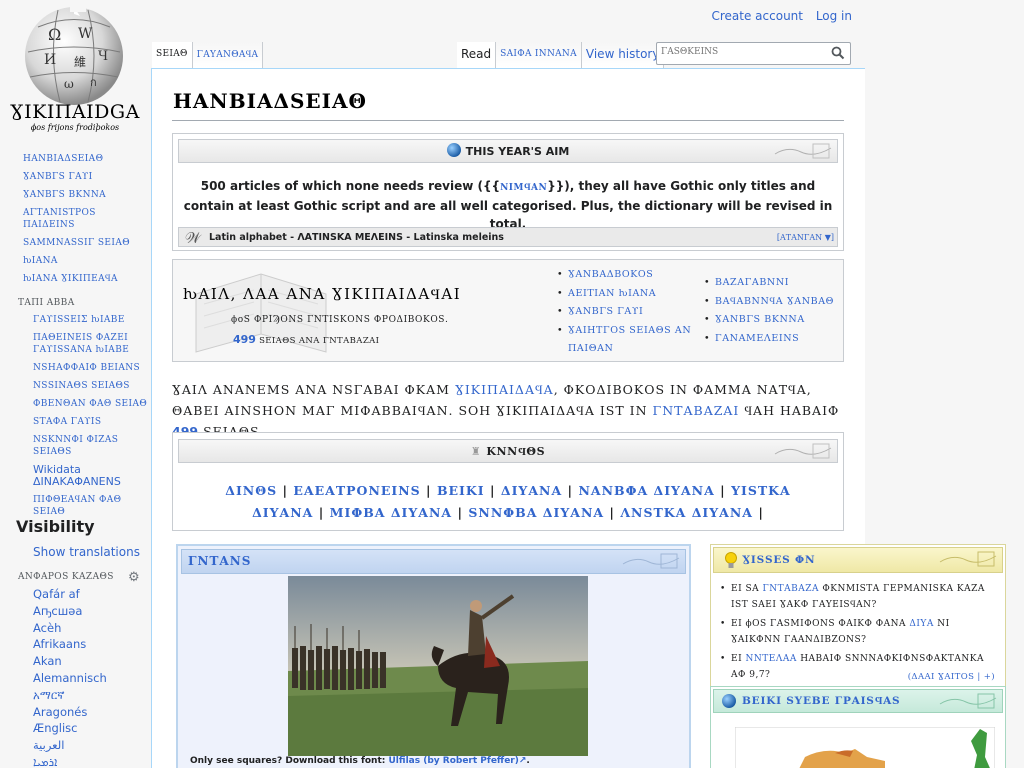 The width and height of the screenshot is (1024, 768). I want to click on category-link: ΔΙΝΘЅ, so click(251, 490).